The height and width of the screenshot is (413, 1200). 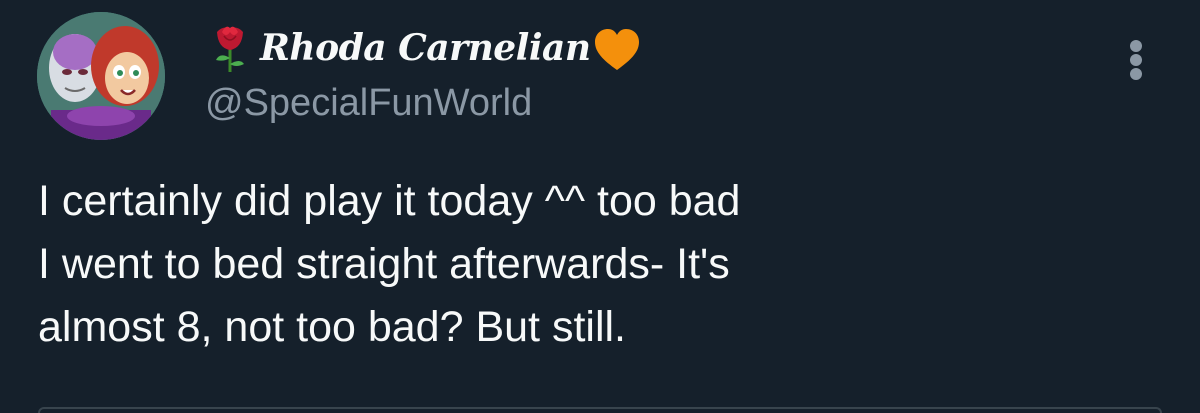 I want to click on tweet-text-line: almost 8, not too bad? But still., so click(x=332, y=327).